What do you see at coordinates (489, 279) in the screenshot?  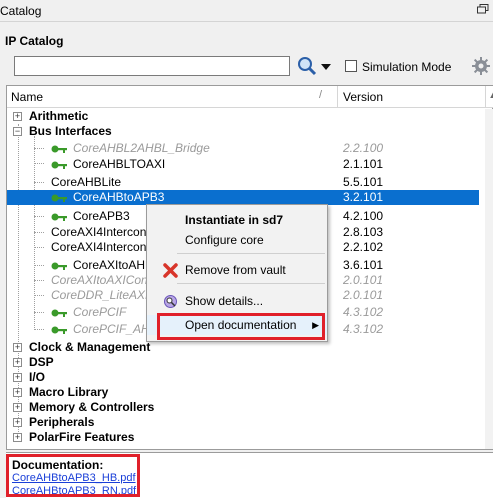 I see `vertical-scrollbar` at bounding box center [489, 279].